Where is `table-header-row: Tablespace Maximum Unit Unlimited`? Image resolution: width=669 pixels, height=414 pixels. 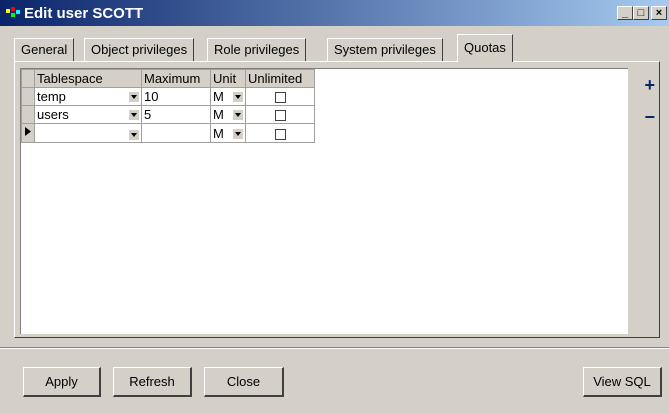 table-header-row: Tablespace Maximum Unit Unlimited is located at coordinates (168, 78).